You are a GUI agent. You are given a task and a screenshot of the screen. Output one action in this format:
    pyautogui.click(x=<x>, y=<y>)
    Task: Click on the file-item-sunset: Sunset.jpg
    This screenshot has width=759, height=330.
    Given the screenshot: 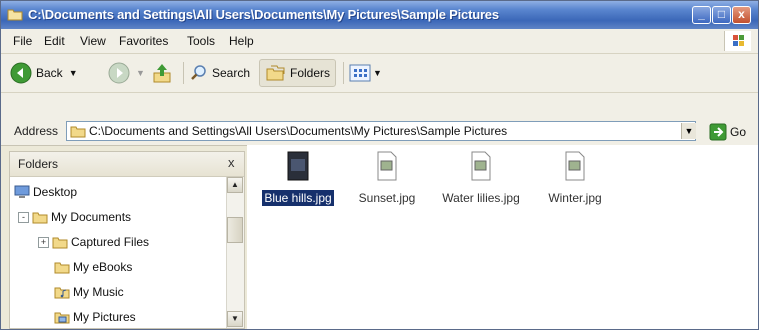 What is the action you would take?
    pyautogui.click(x=387, y=179)
    